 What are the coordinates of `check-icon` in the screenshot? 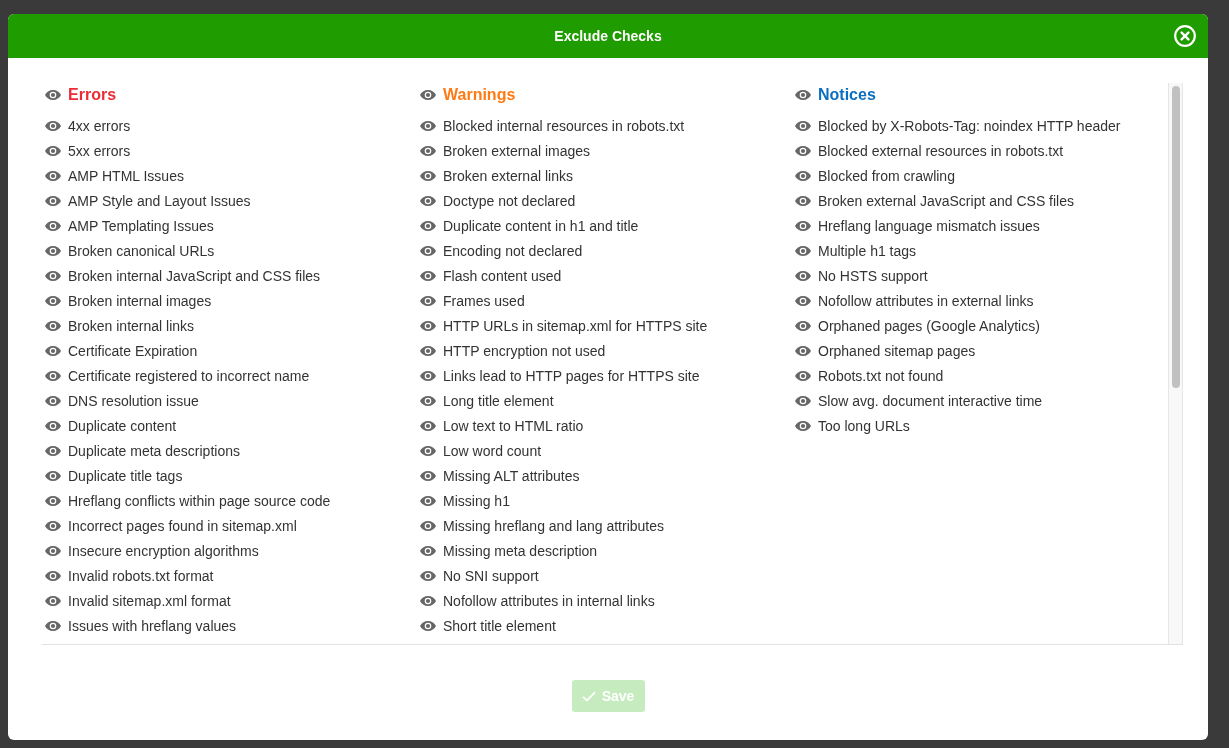 It's located at (588, 696).